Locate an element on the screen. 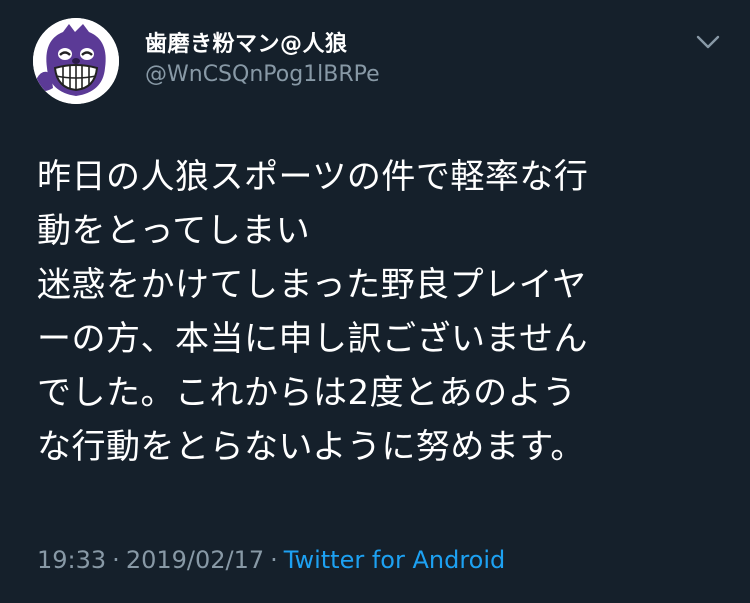 The image size is (750, 603). tweet-text-line: な行動をとらないように努めます。 is located at coordinates (311, 447).